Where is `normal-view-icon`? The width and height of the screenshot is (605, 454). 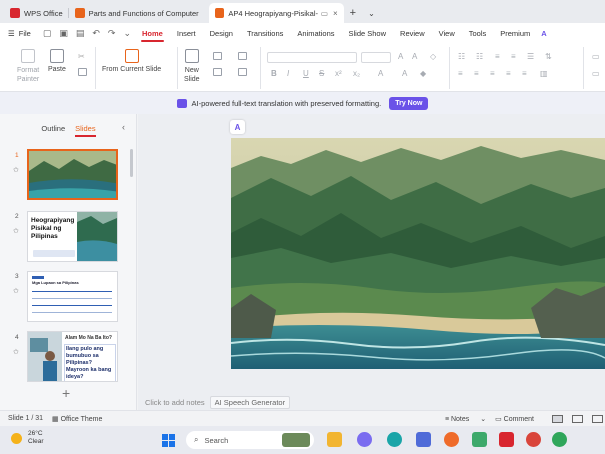
normal-view-icon is located at coordinates (557, 419).